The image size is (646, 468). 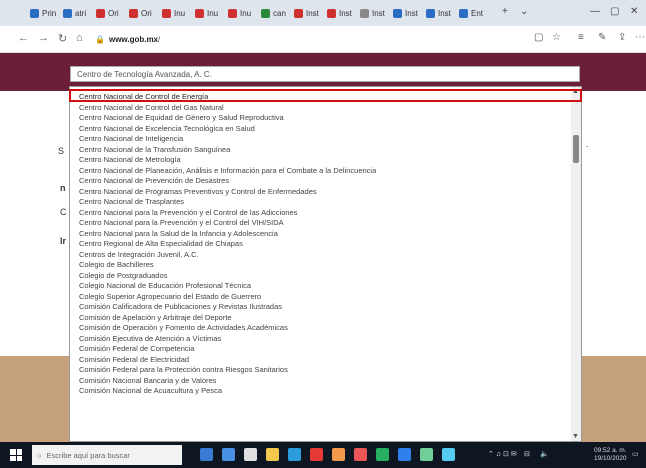 I want to click on dropdown-scrollbar: ▲ ▼, so click(x=576, y=264).